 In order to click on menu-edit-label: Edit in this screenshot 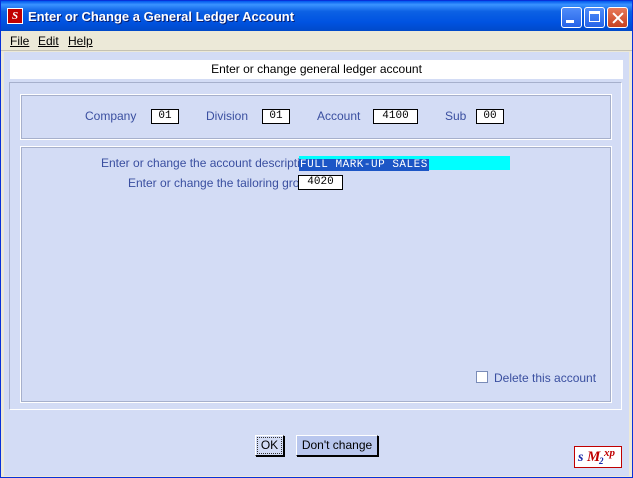, I will do `click(48, 41)`.